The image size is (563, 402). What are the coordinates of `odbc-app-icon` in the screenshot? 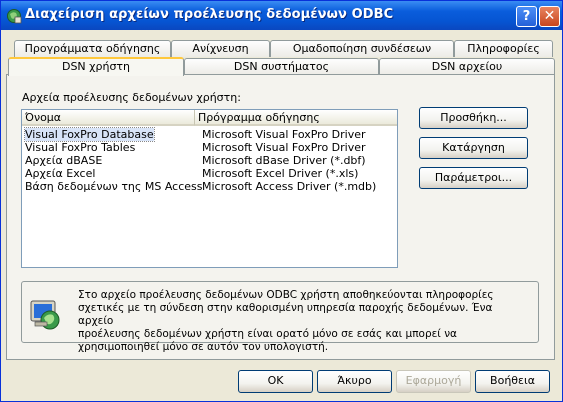 It's located at (14, 16).